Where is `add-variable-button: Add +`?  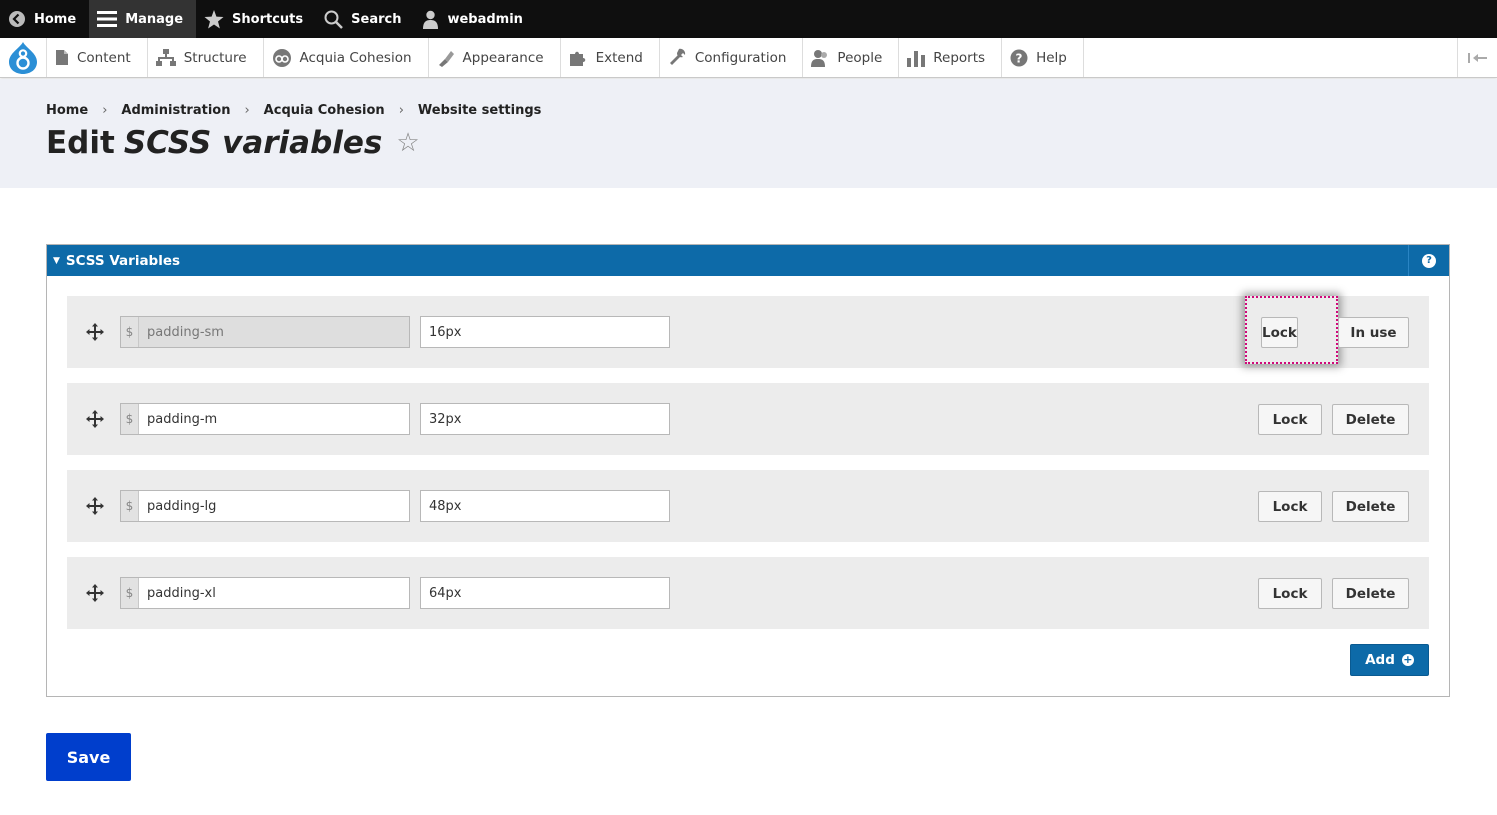 add-variable-button: Add + is located at coordinates (1389, 660).